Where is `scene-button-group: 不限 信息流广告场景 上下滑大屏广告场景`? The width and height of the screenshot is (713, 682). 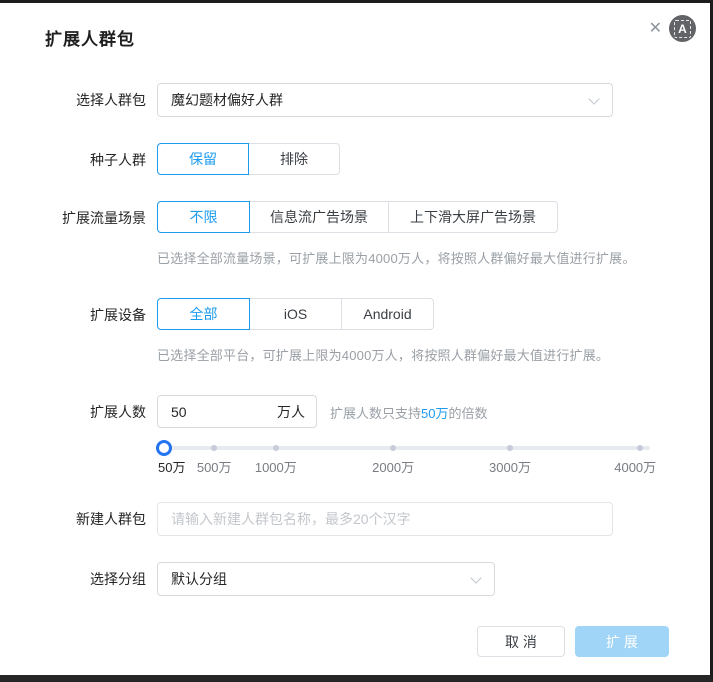
scene-button-group: 不限 信息流广告场景 上下滑大屏广告场景 is located at coordinates (357, 217).